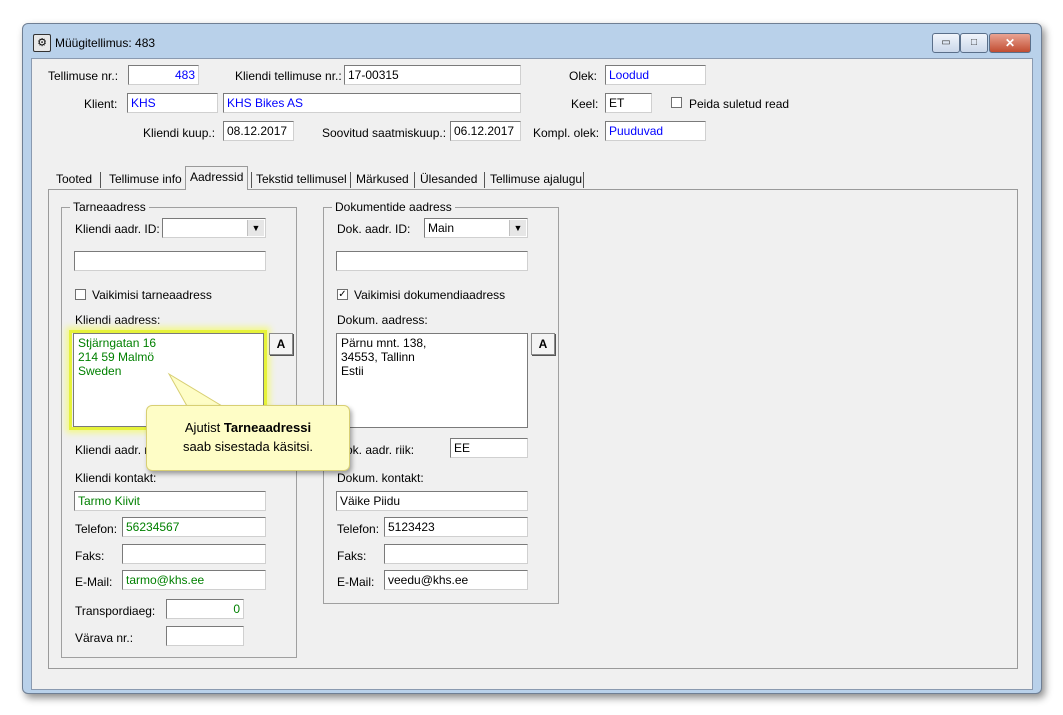  I want to click on transit-time-field: 0, so click(205, 609).